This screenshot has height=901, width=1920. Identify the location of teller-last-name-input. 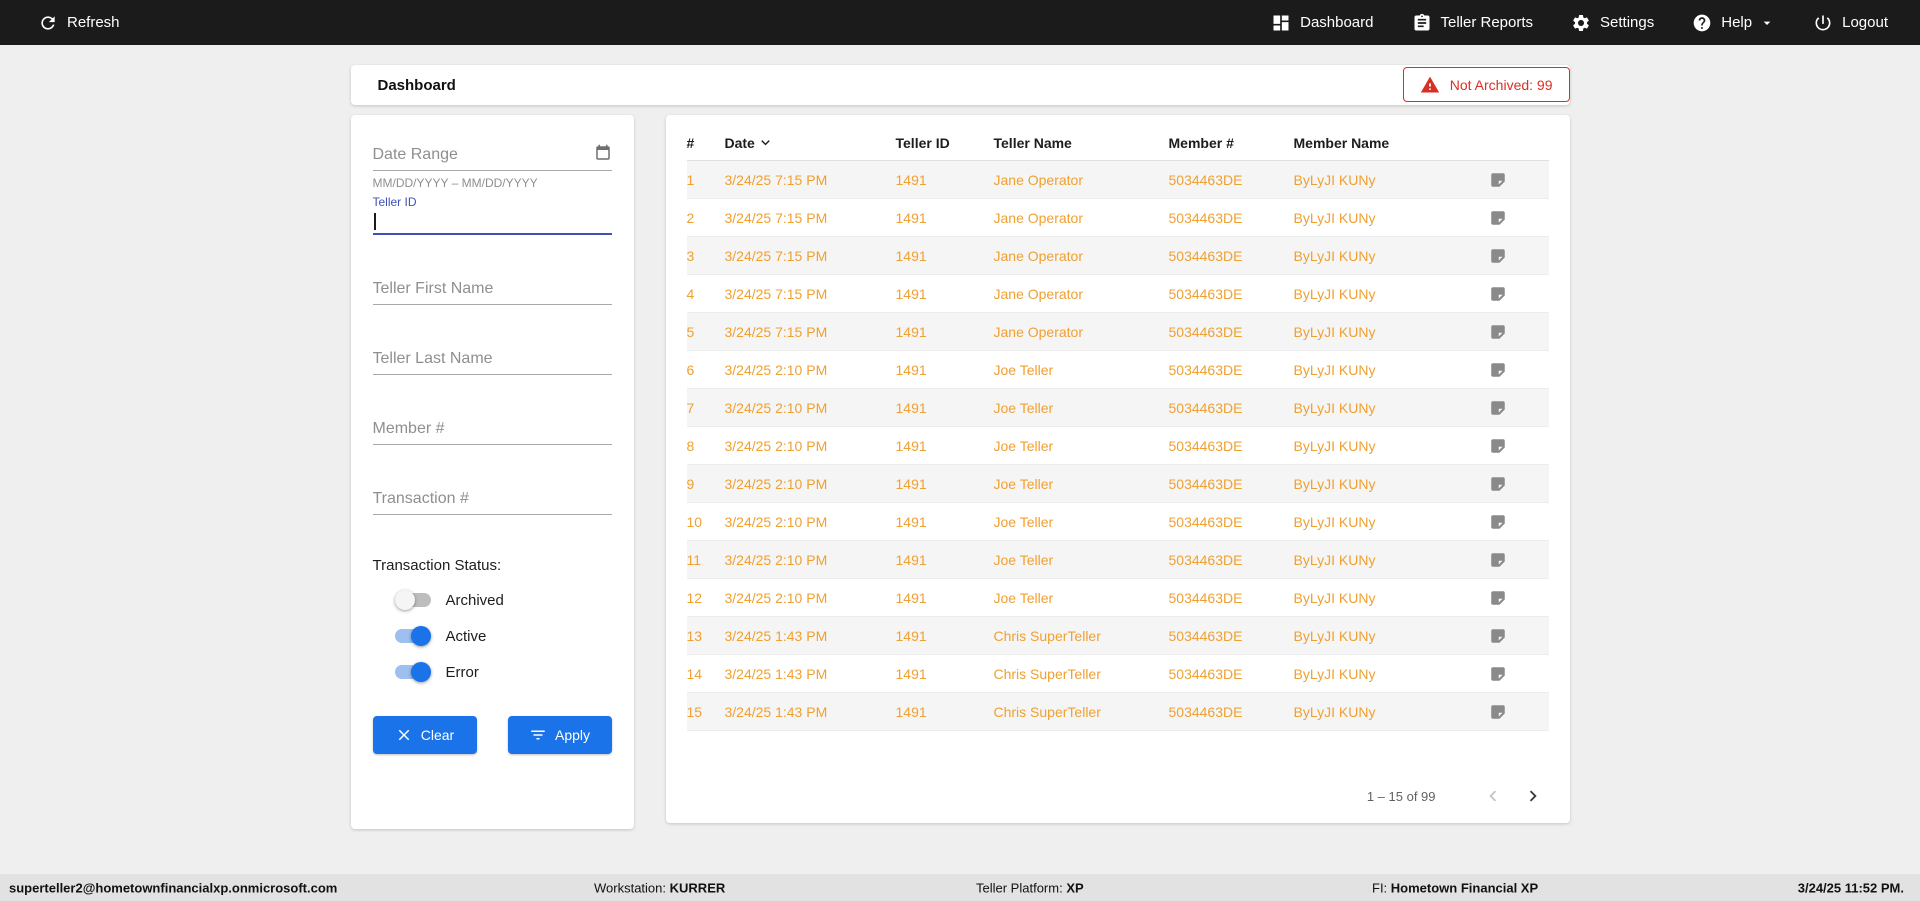
(492, 360).